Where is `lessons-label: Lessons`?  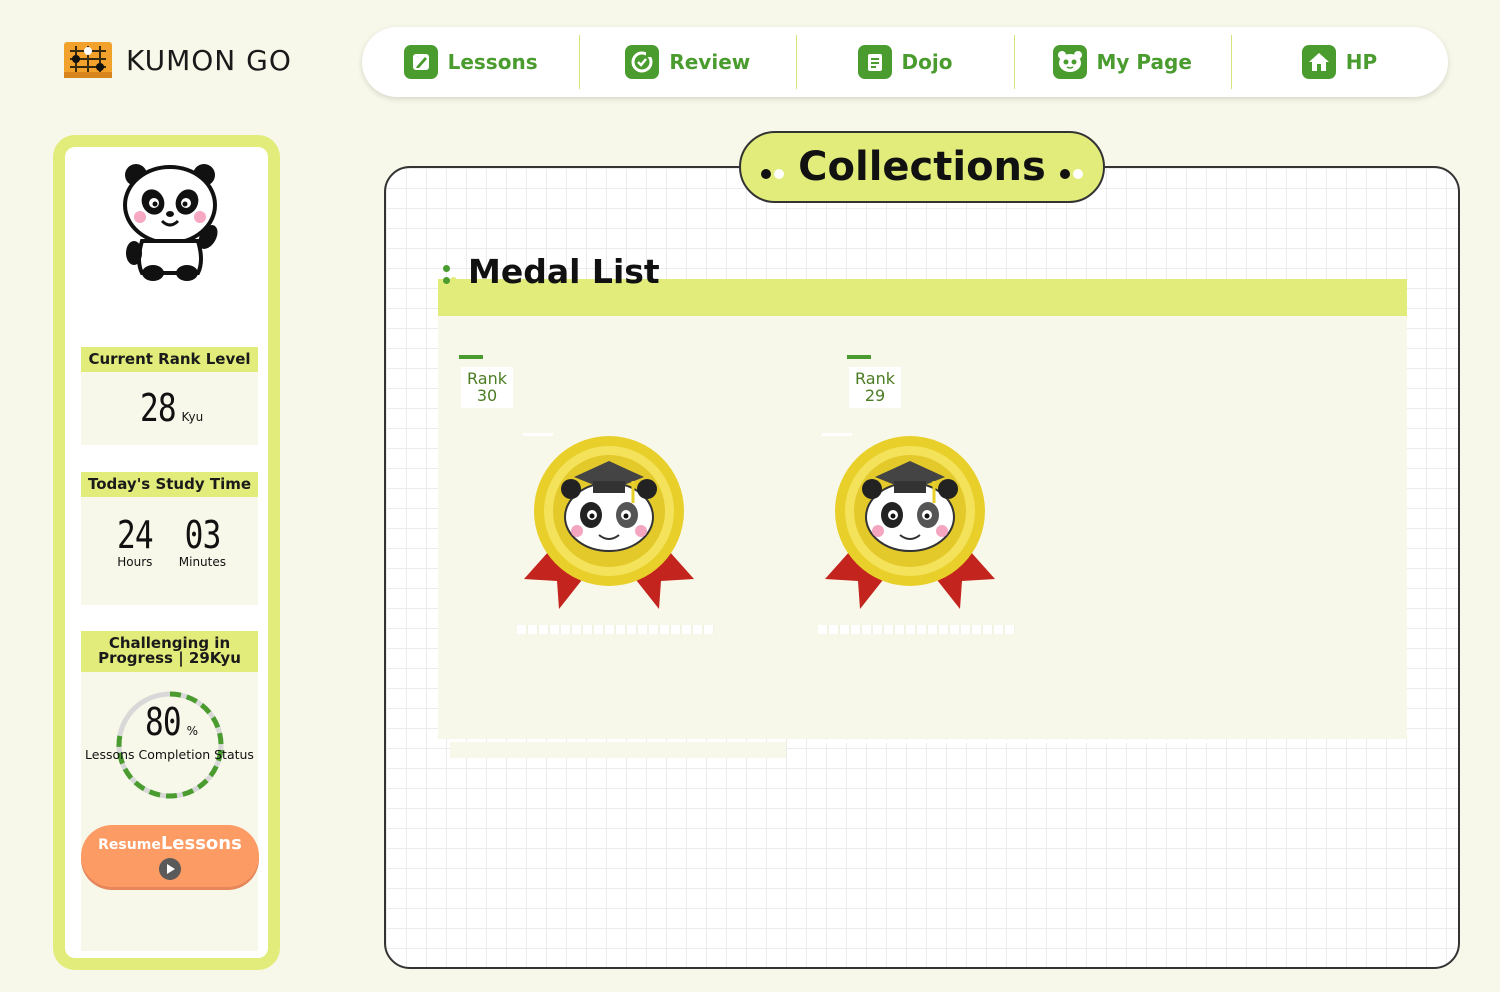 lessons-label: Lessons is located at coordinates (201, 843).